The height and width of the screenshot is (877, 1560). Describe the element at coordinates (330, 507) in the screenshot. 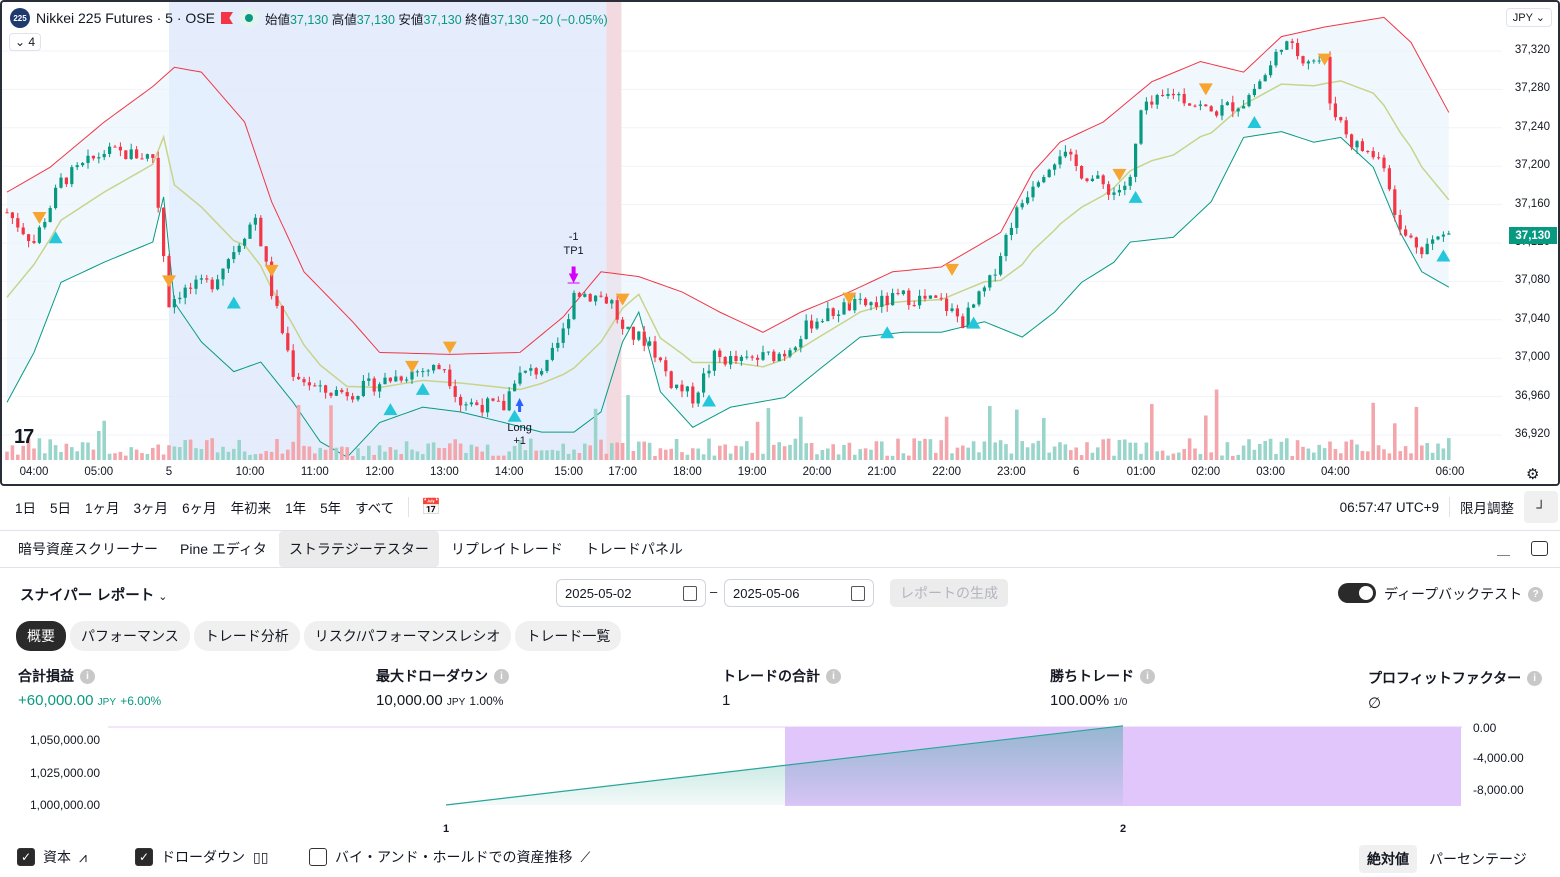

I see `range-button-7: 5年` at that location.